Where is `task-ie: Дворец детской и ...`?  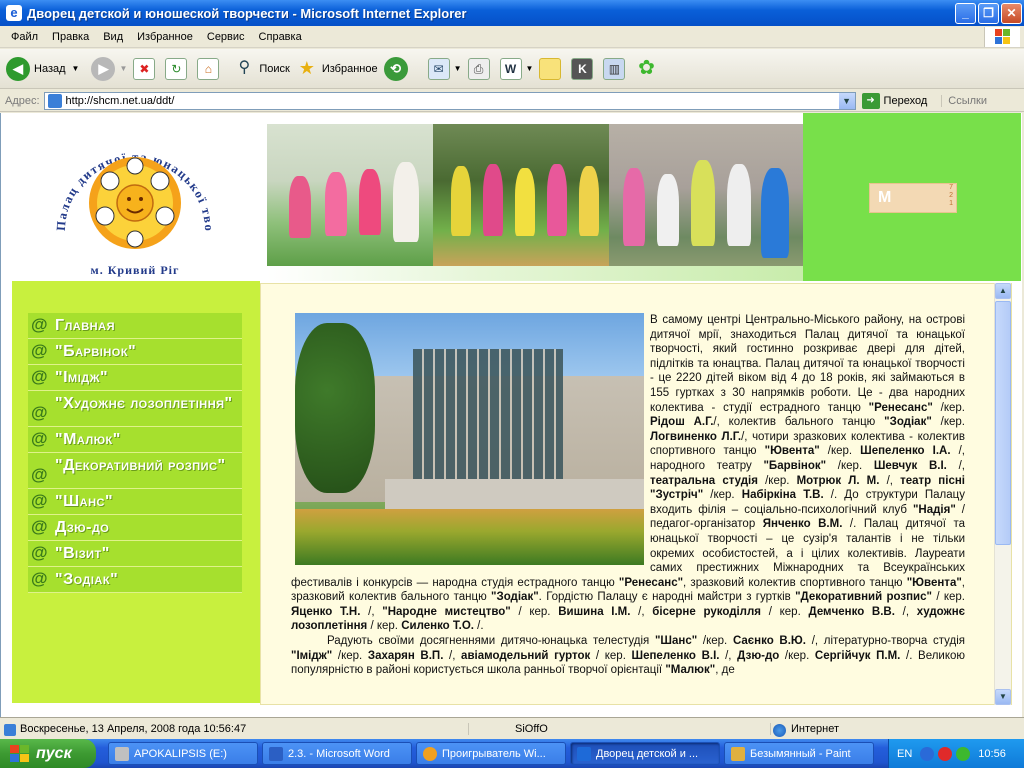 task-ie: Дворец детской и ... is located at coordinates (645, 753).